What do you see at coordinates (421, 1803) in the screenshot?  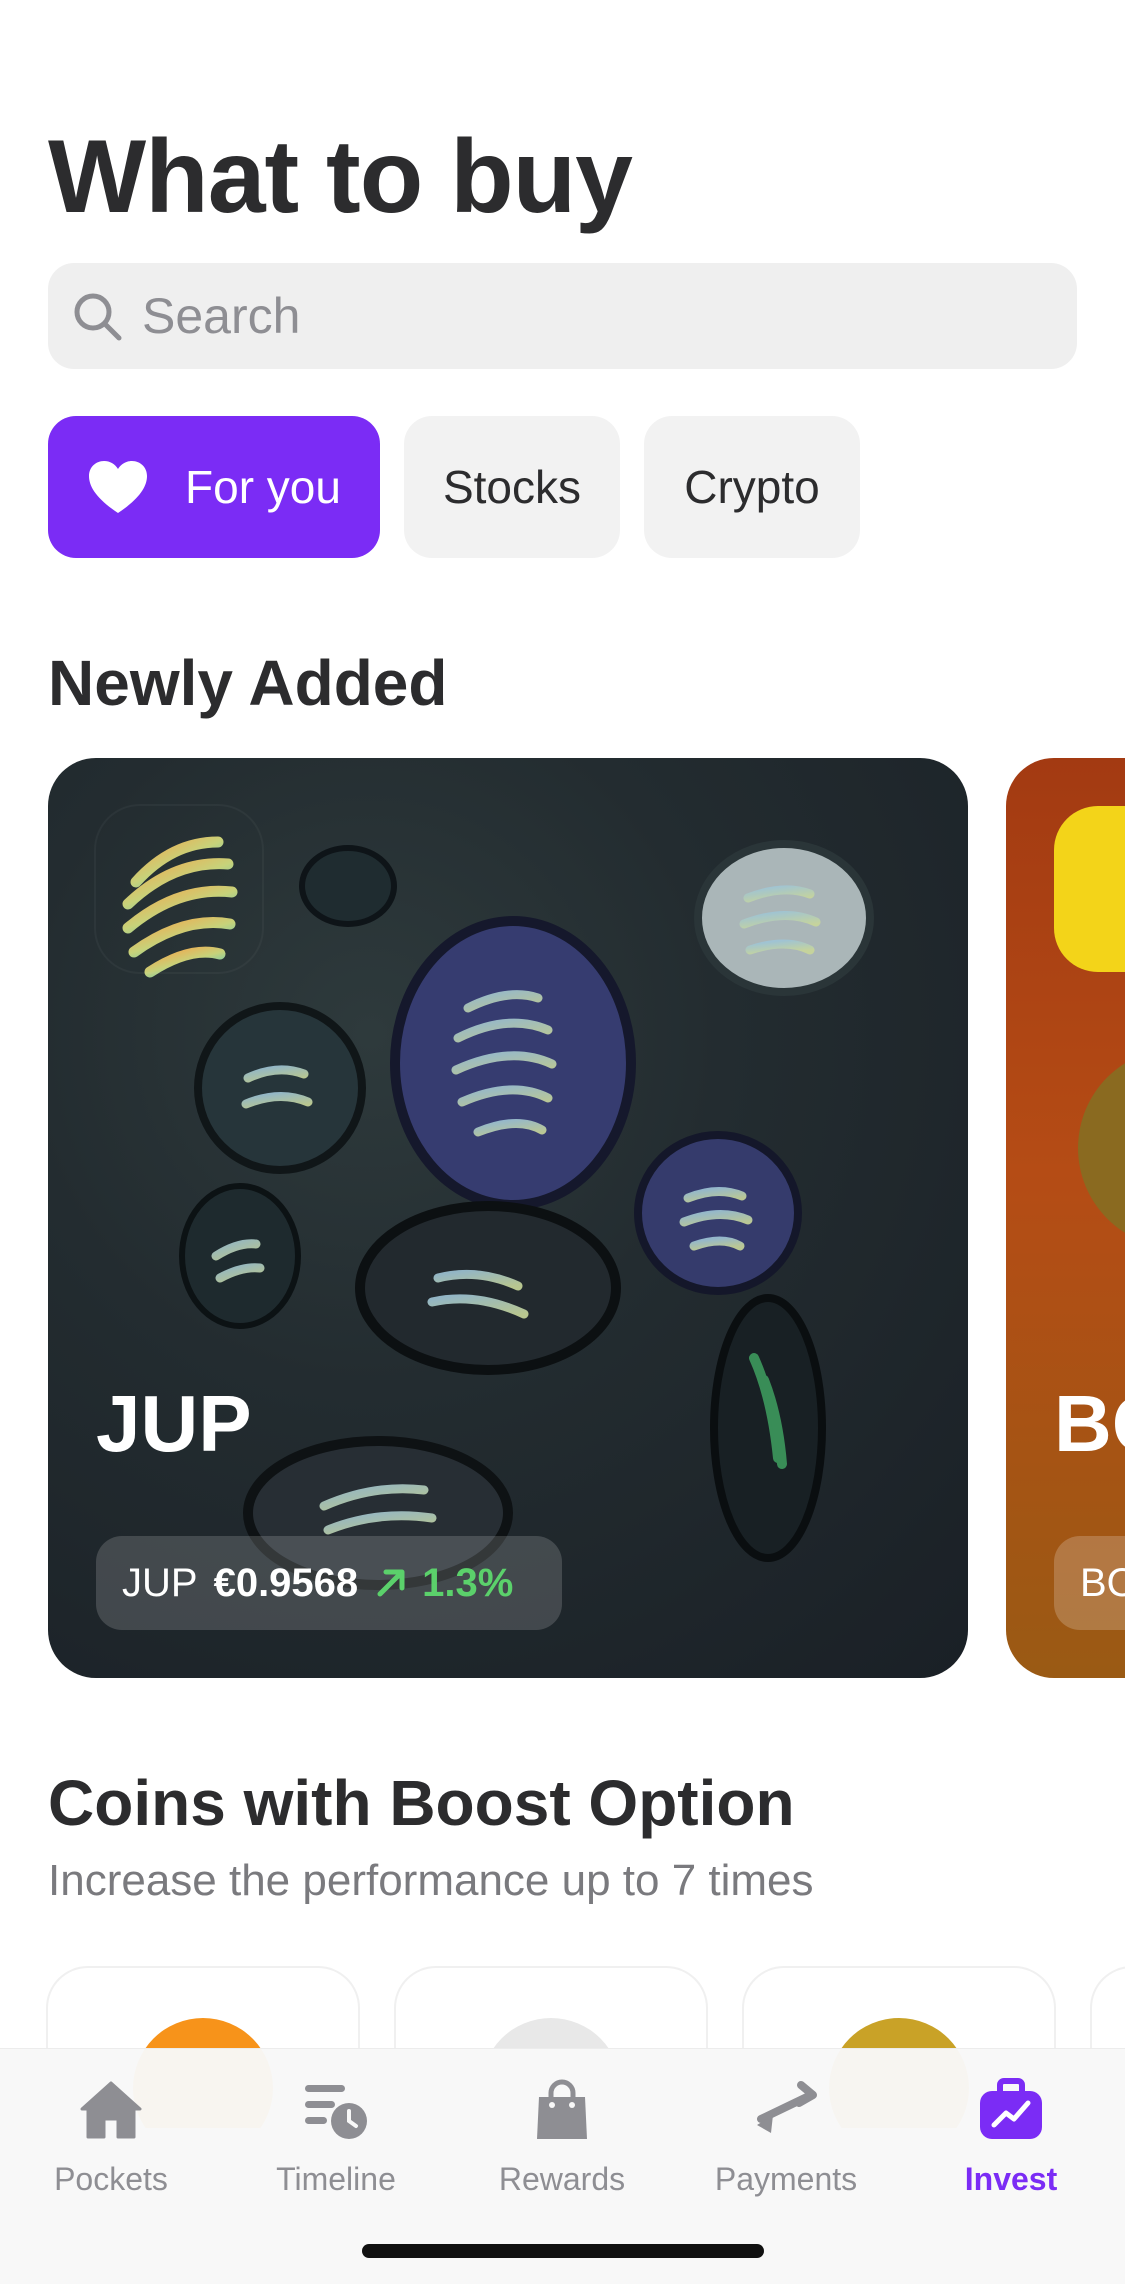 I see `section-title-boost: Coins with Boost Option` at bounding box center [421, 1803].